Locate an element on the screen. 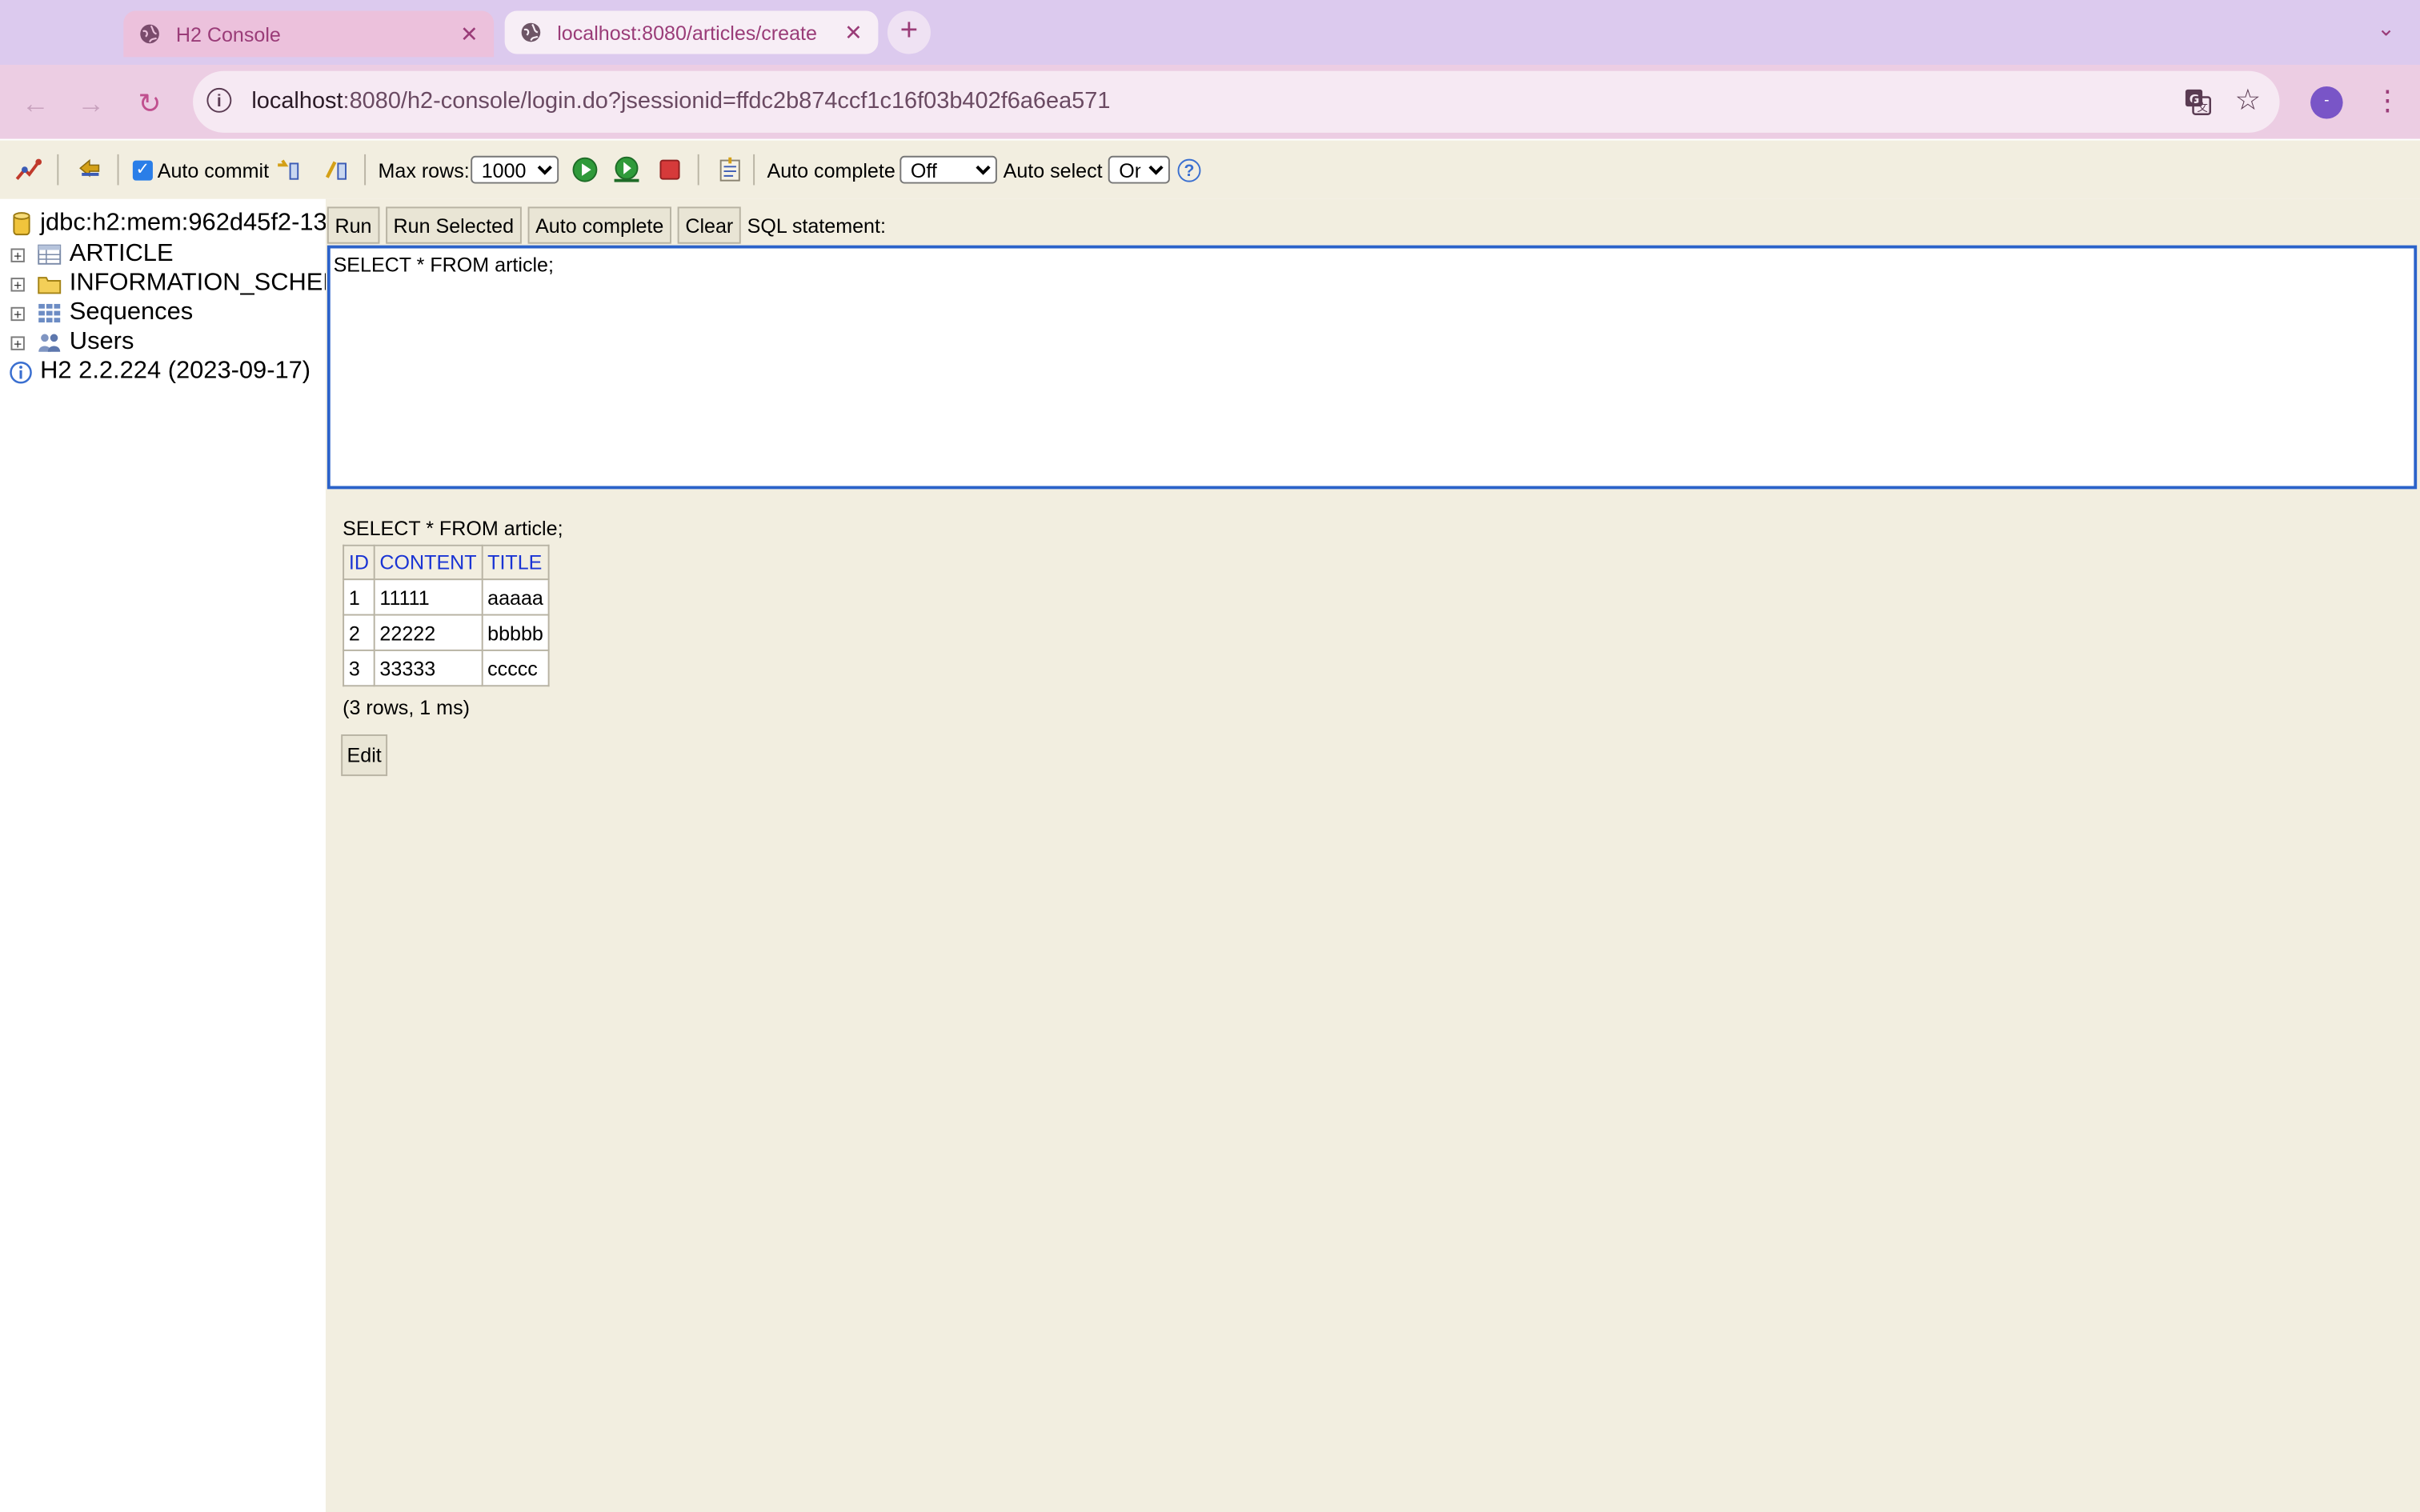 Image resolution: width=2420 pixels, height=1512 pixels. table-cell: 33333 is located at coordinates (428, 668).